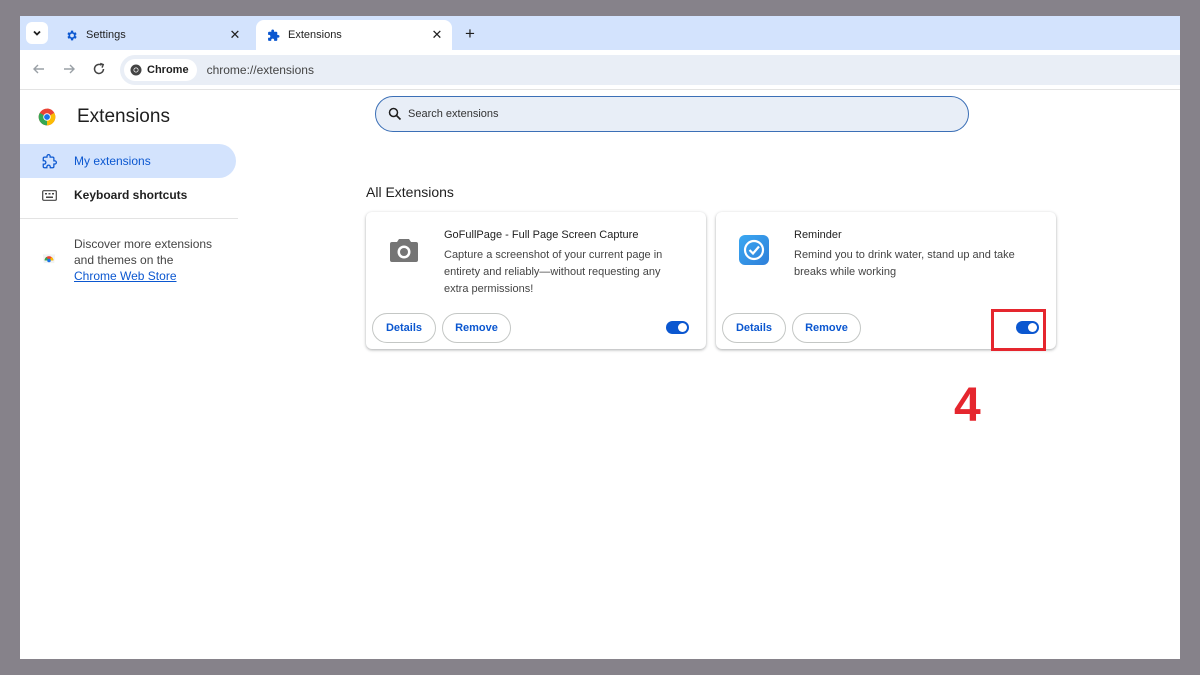  Describe the element at coordinates (410, 192) in the screenshot. I see `section-title: All Extensions` at that location.